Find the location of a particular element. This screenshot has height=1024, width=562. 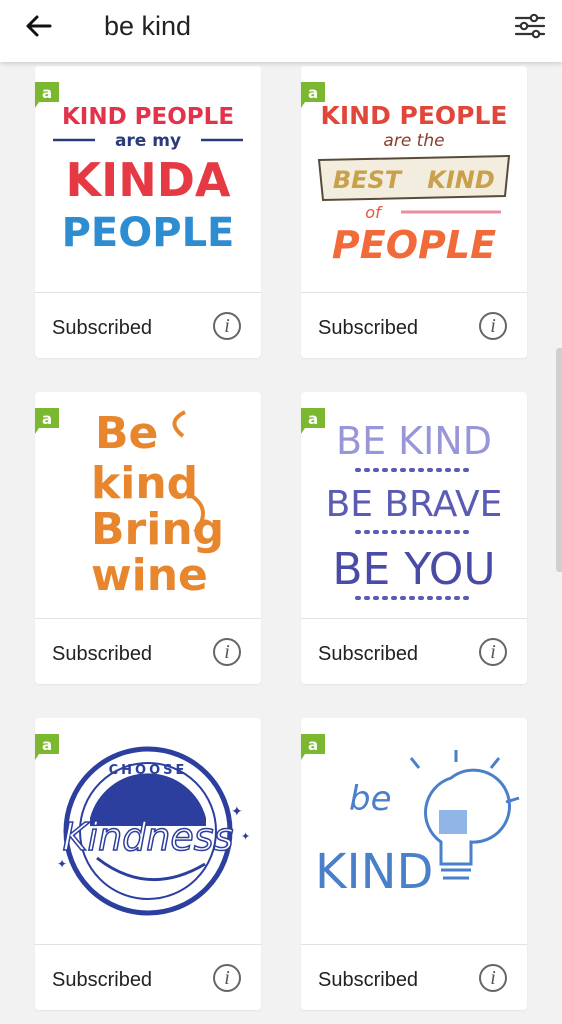

art-text: wine is located at coordinates (149, 575).